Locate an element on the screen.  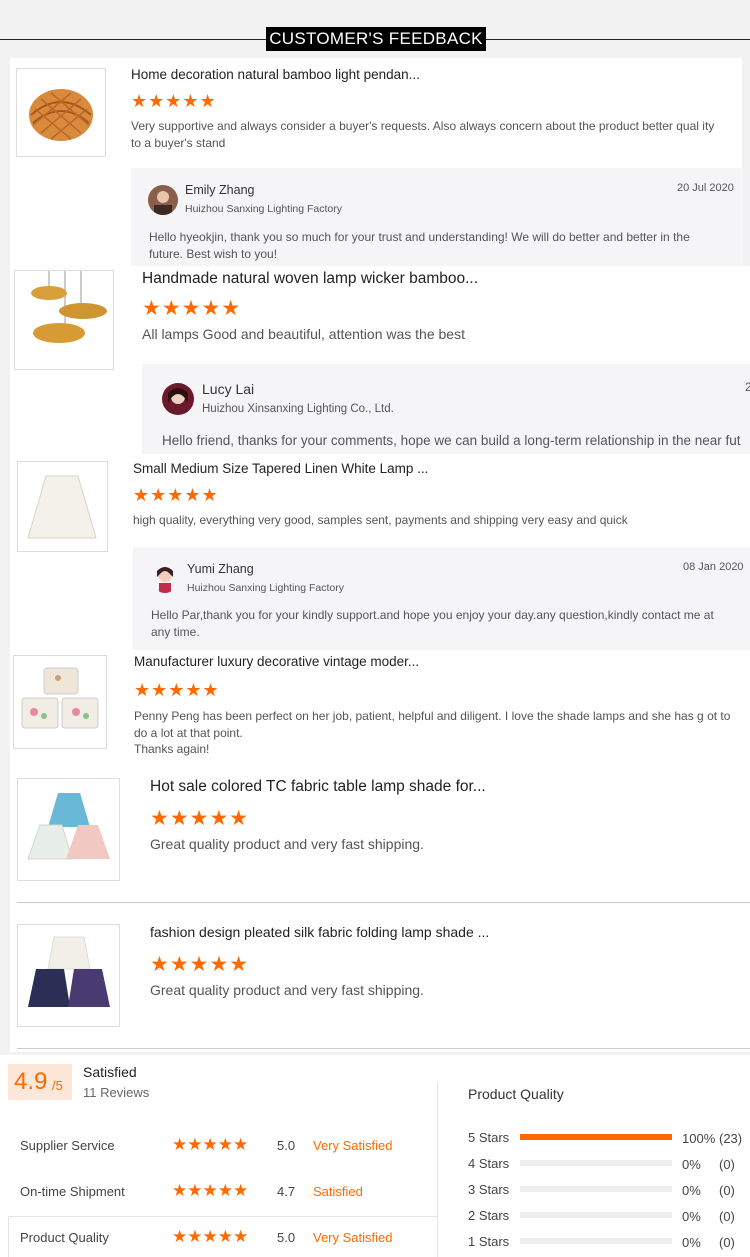
breakdown-percent: 100% is located at coordinates (699, 1138).